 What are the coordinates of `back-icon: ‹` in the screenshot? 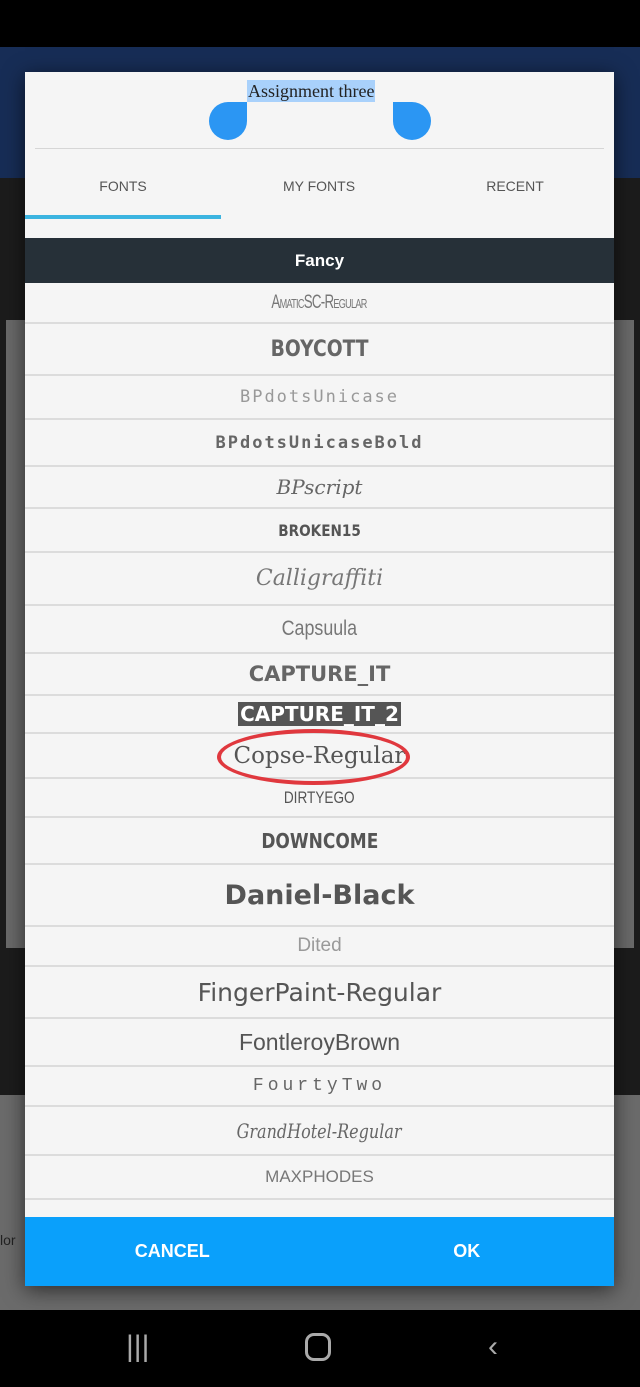 It's located at (493, 1347).